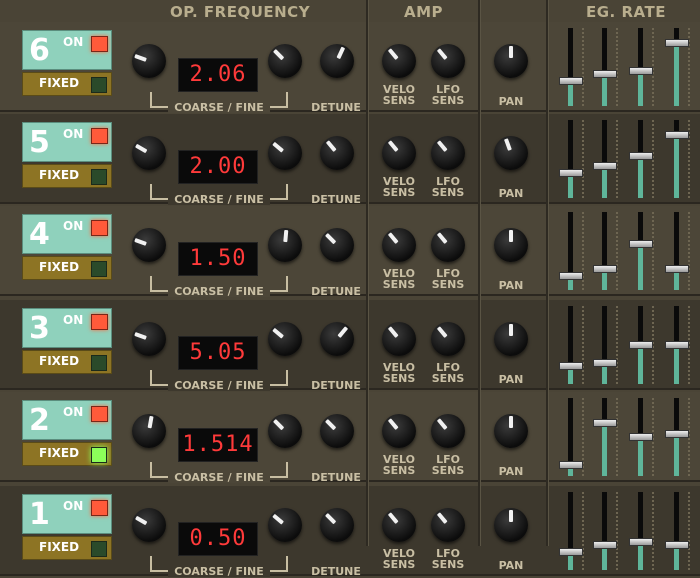  What do you see at coordinates (73, 226) in the screenshot?
I see `on-label: ON` at bounding box center [73, 226].